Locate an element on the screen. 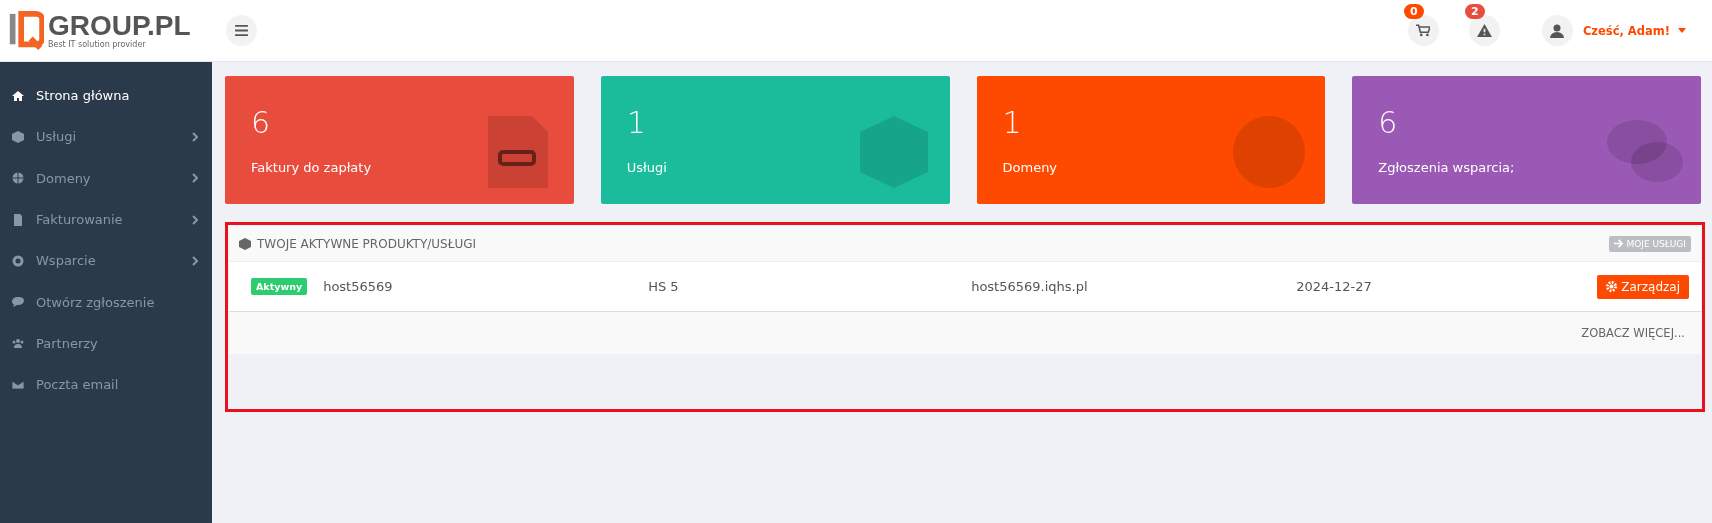  logo-name: GROUP.PL is located at coordinates (119, 26).